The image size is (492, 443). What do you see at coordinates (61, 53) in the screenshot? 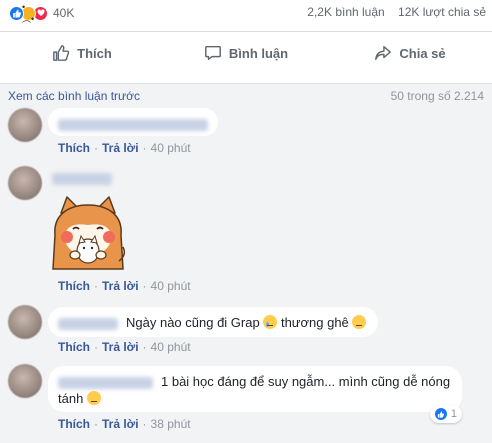
I see `thumbs-up-icon` at bounding box center [61, 53].